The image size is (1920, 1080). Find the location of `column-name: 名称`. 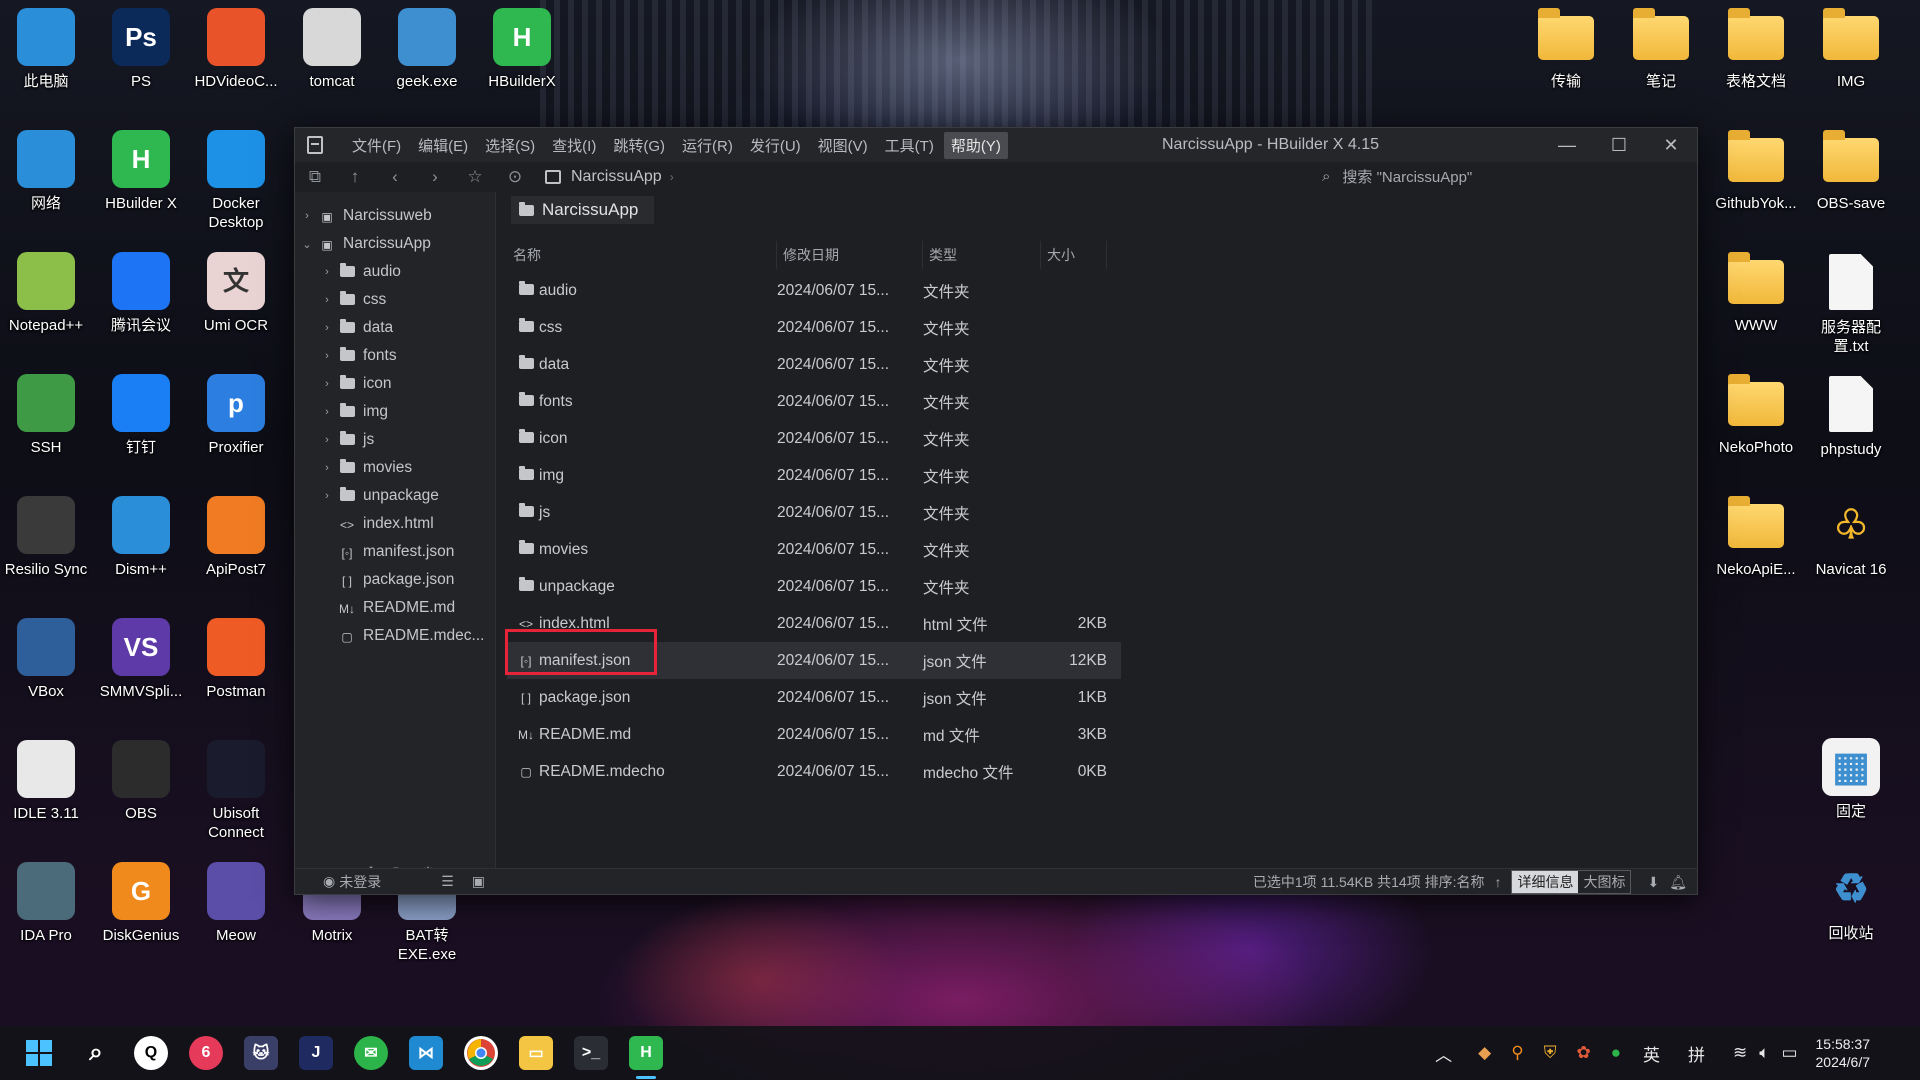

column-name: 名称 is located at coordinates (642, 255).